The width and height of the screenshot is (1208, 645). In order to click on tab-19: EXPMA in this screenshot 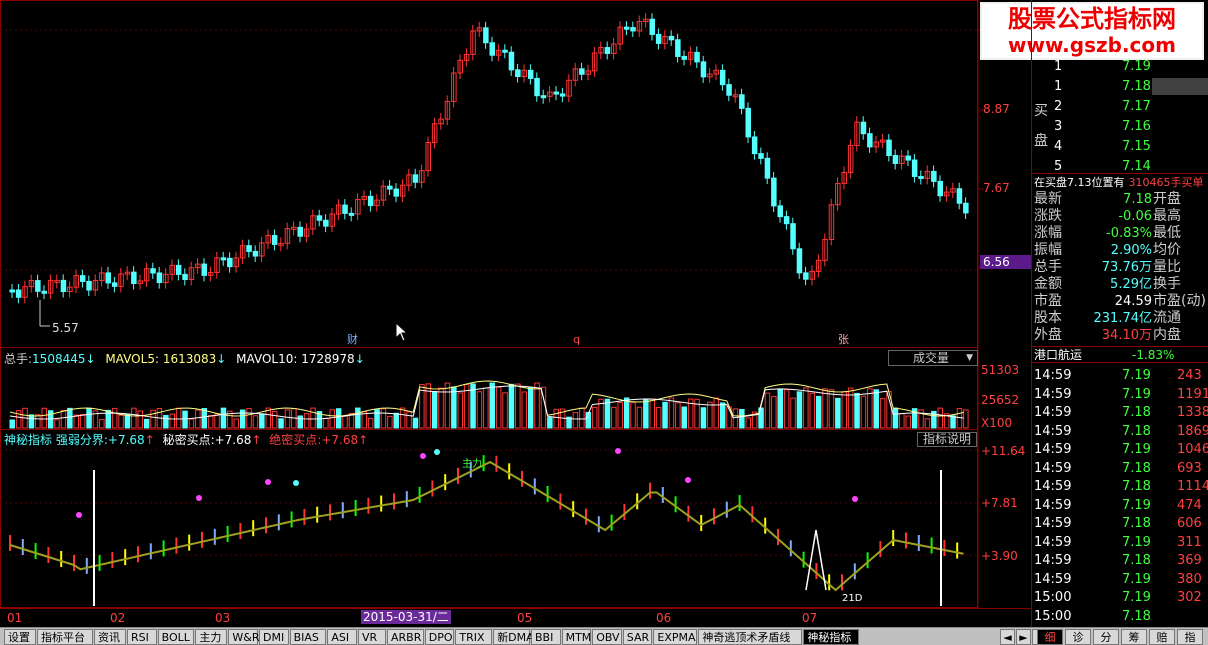, I will do `click(675, 637)`.